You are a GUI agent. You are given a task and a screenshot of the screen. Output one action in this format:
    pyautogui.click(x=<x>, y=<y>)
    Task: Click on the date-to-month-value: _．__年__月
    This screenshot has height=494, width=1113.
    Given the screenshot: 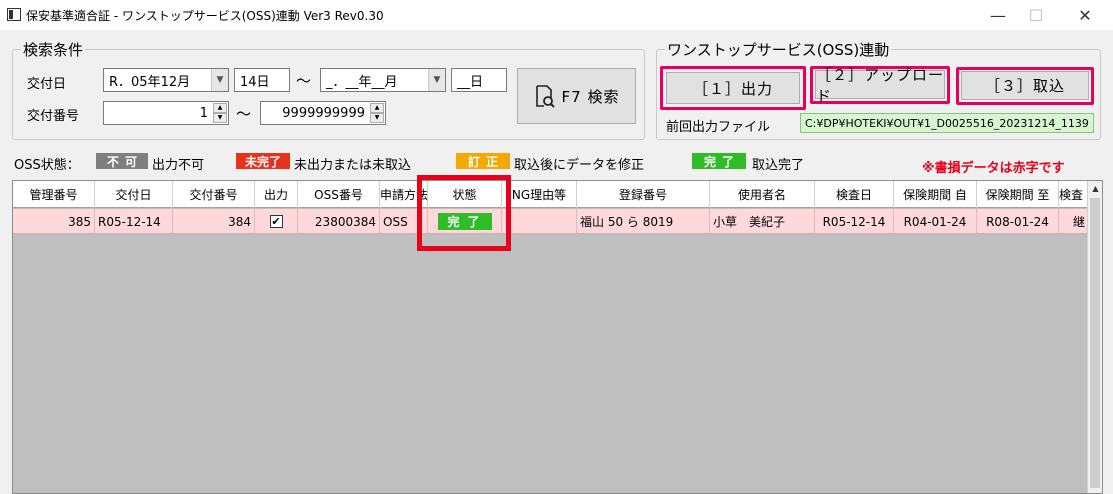 What is the action you would take?
    pyautogui.click(x=362, y=82)
    